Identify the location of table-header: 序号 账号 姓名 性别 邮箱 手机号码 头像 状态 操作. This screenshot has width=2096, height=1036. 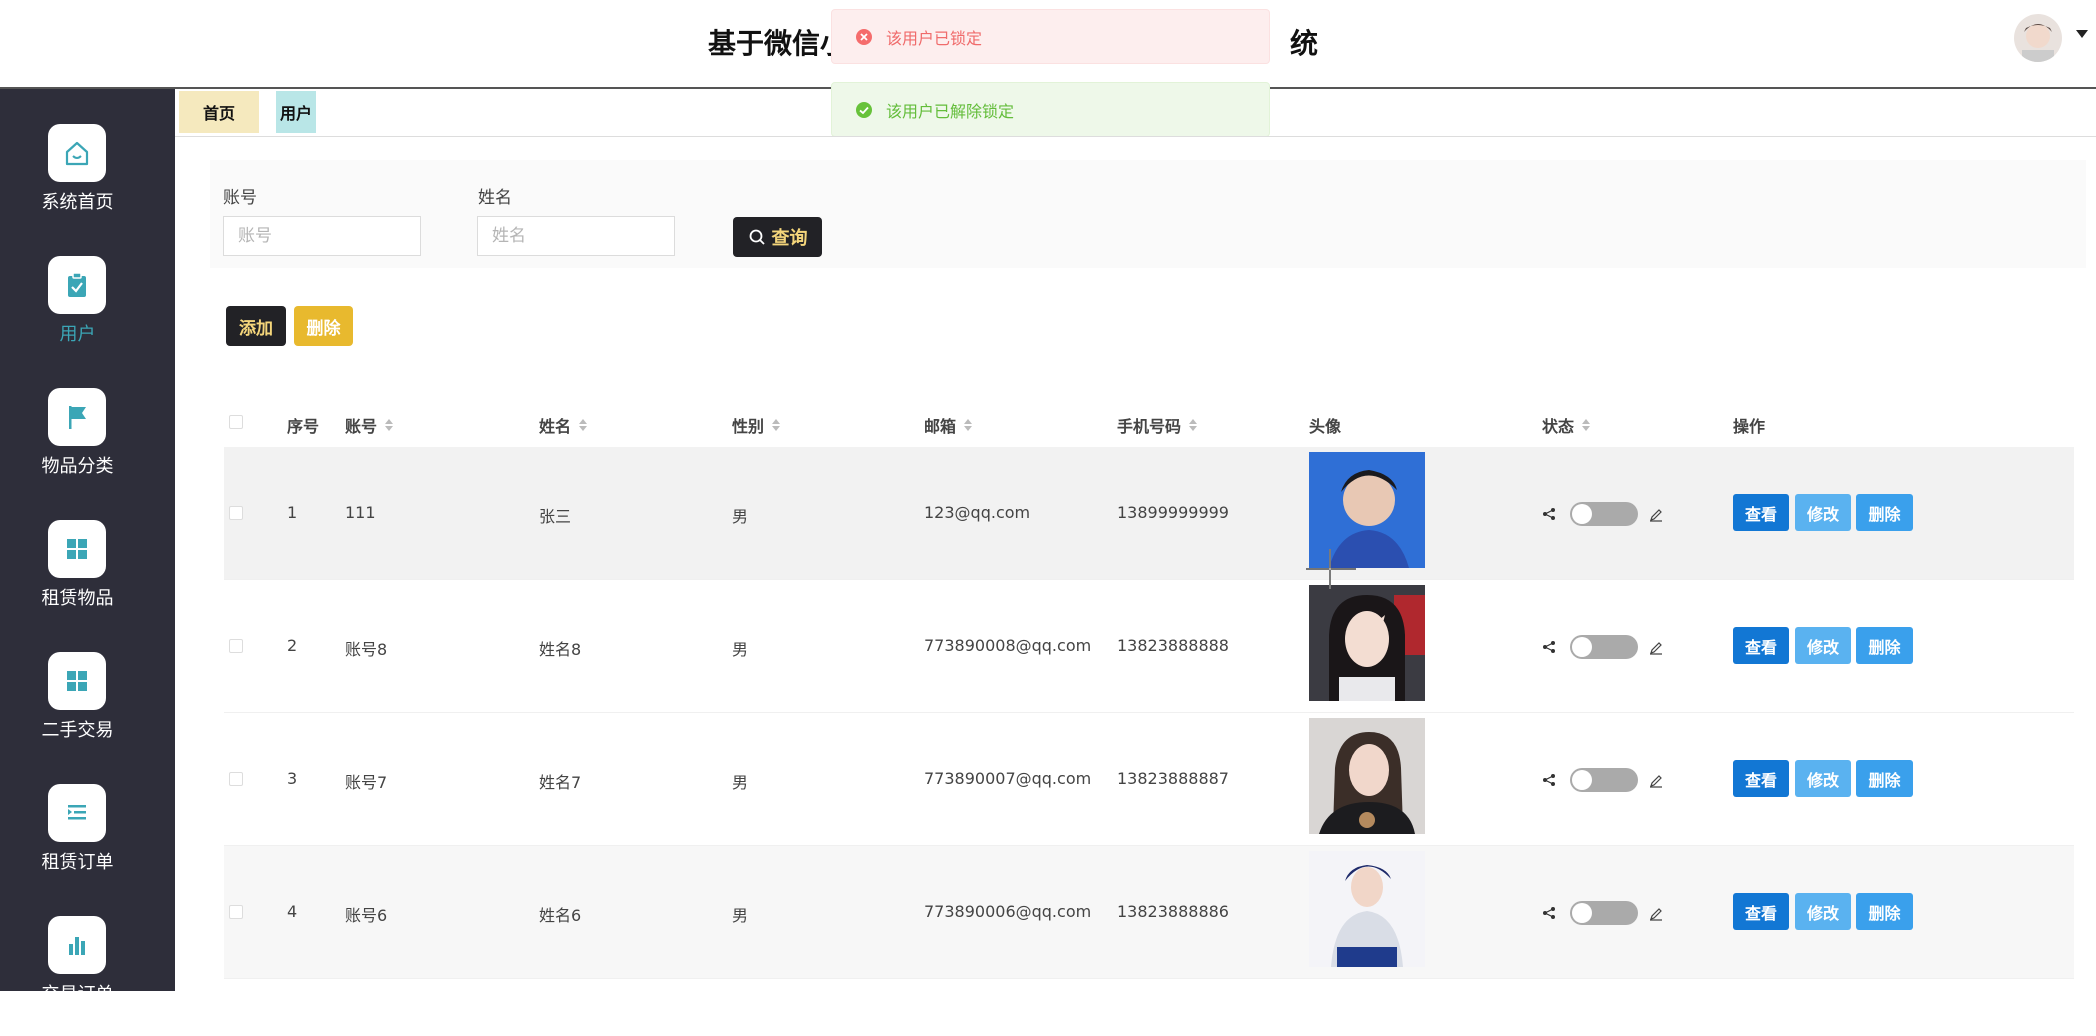
(1149, 418).